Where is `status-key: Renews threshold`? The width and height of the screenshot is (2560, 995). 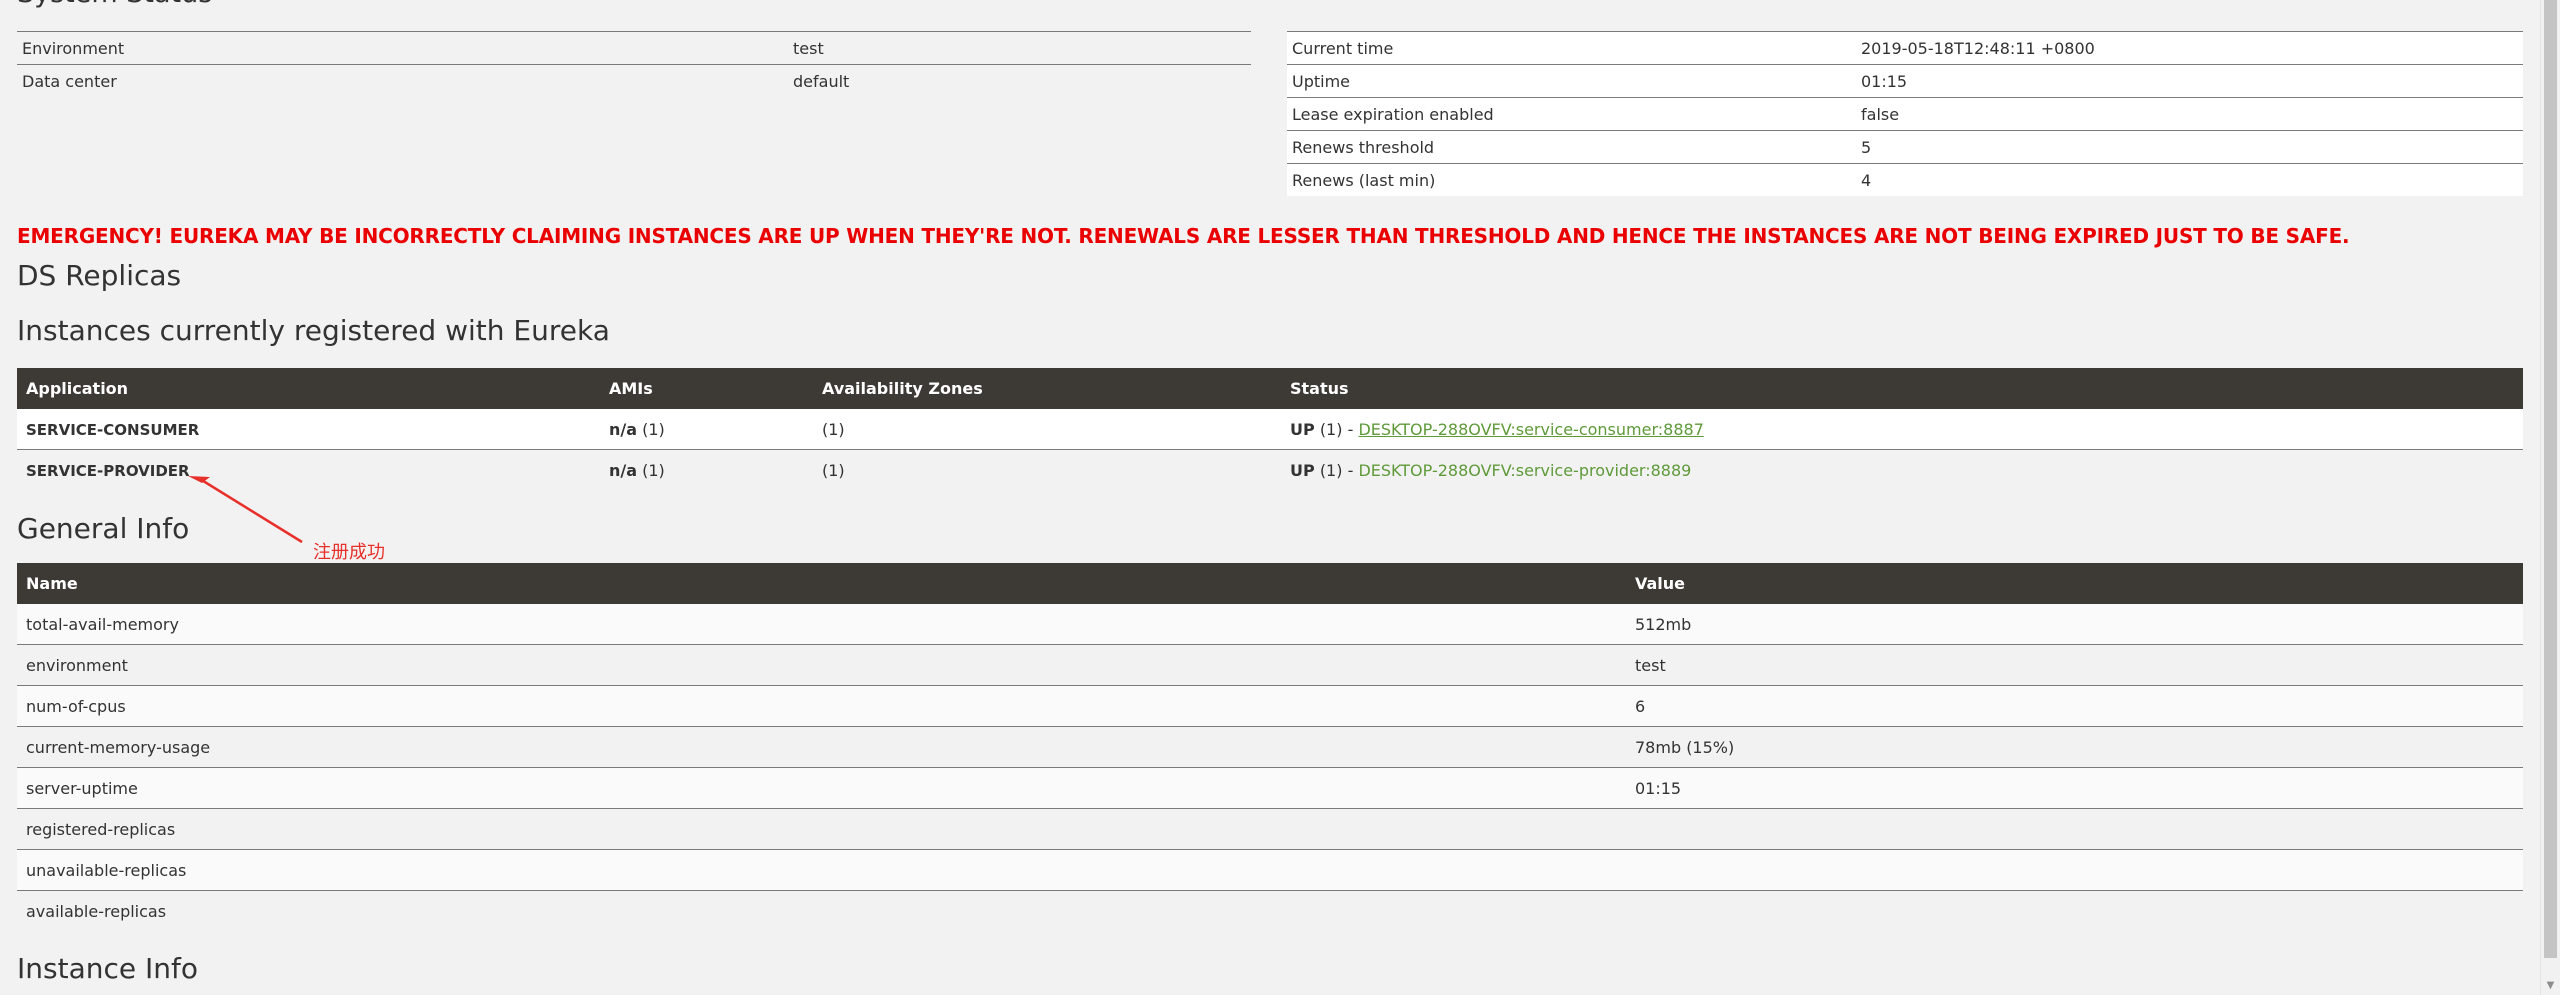 status-key: Renews threshold is located at coordinates (1571, 147).